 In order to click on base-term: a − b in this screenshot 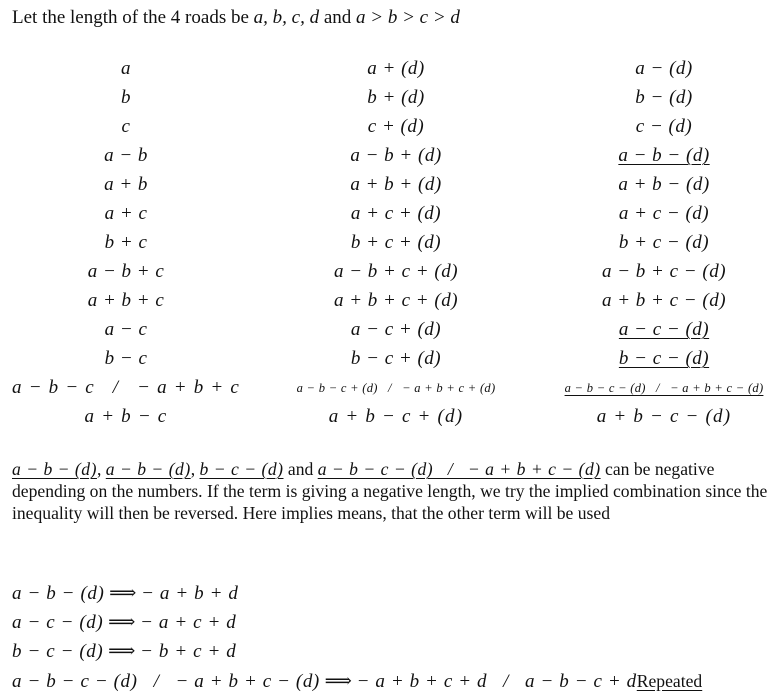, I will do `click(126, 155)`.